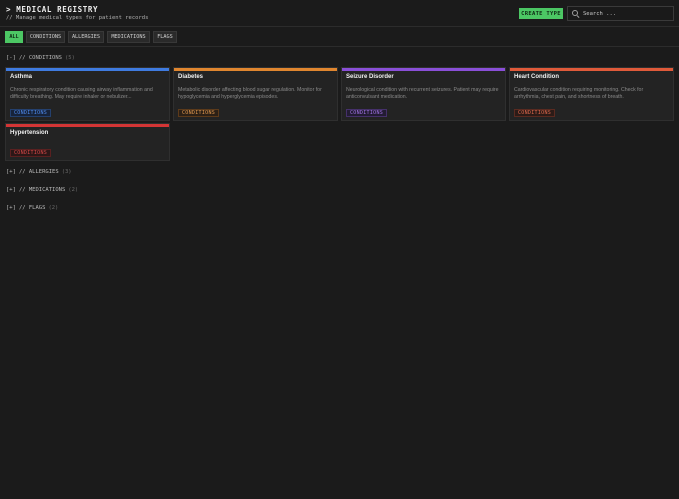 The image size is (679, 499). I want to click on section-header-flags: [+] // FLAGS (2), so click(32, 208).